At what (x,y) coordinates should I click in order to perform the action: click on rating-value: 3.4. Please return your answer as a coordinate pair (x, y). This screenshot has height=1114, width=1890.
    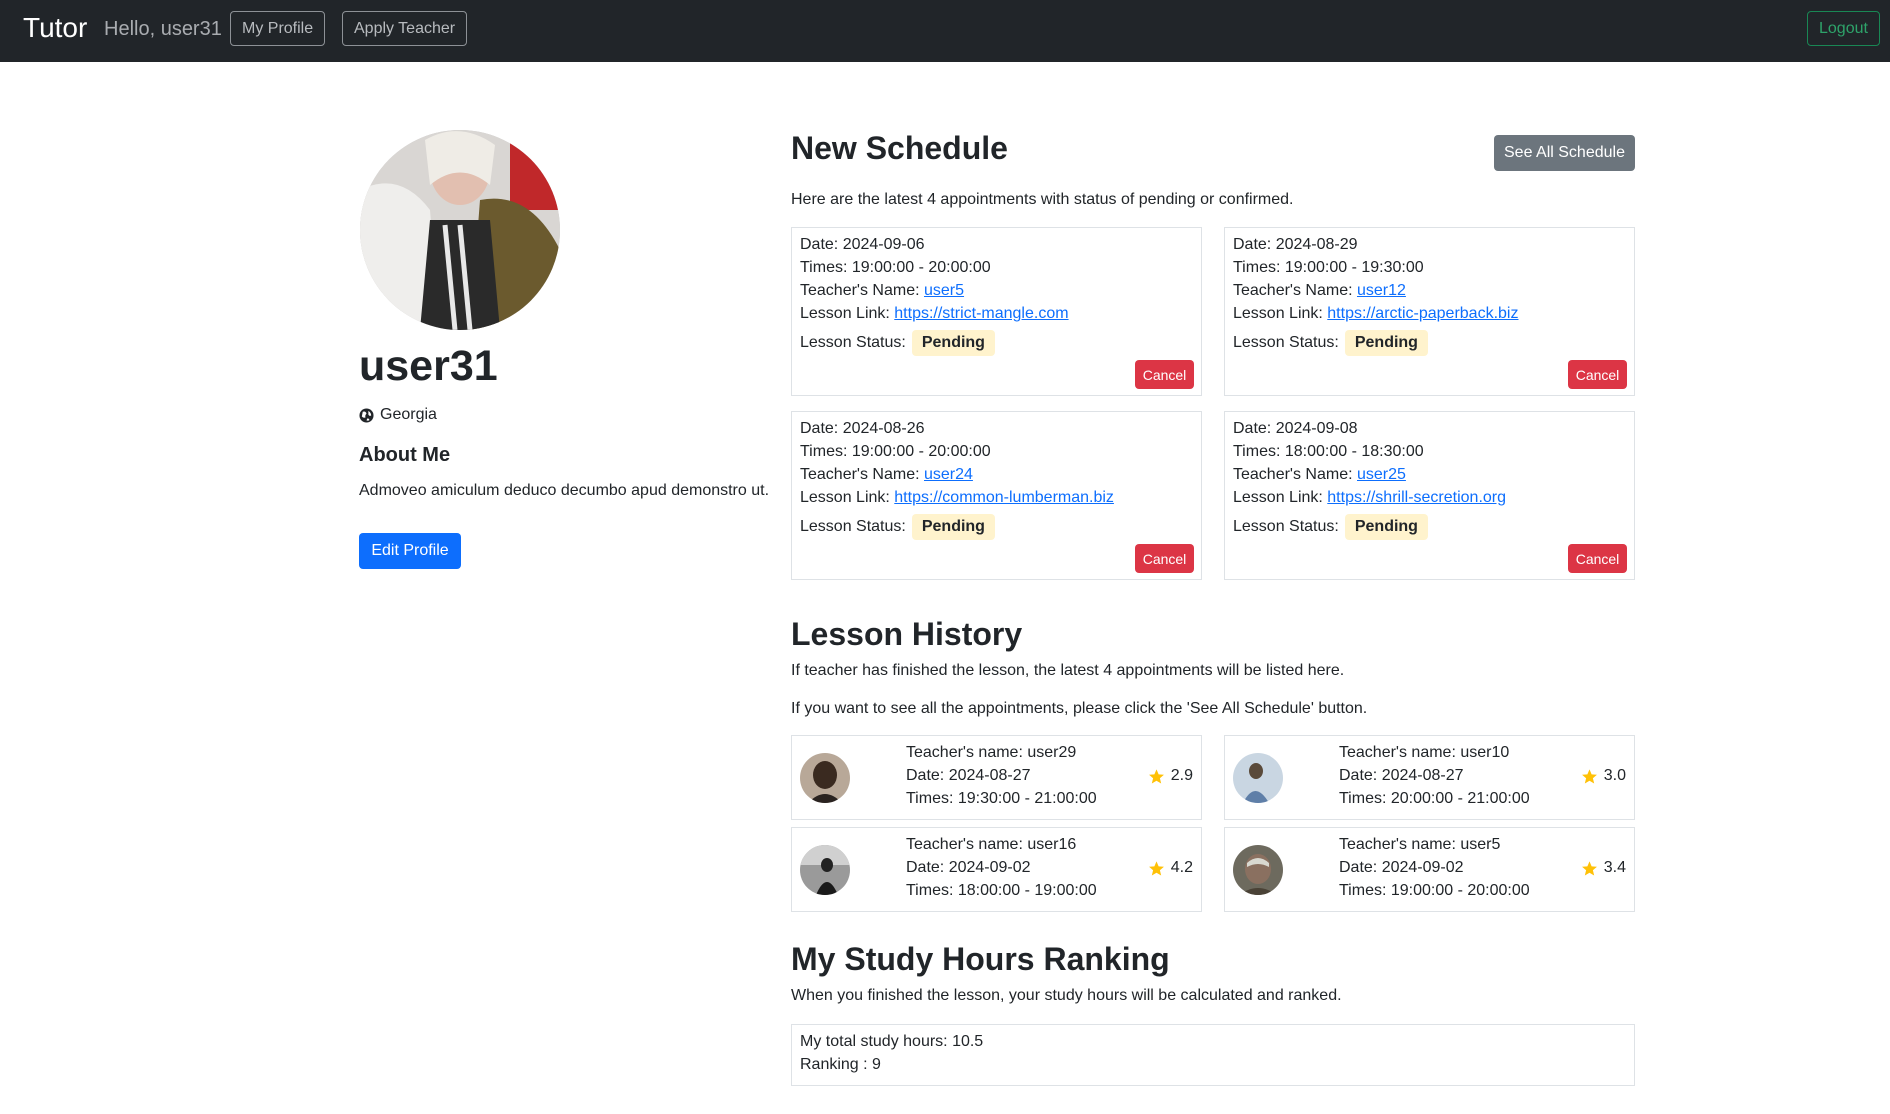
    Looking at the image, I should click on (1614, 867).